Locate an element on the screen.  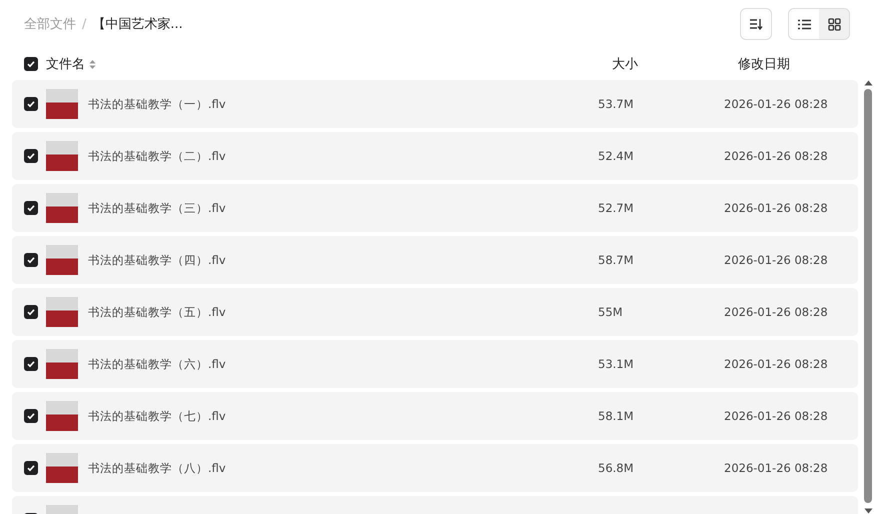
sort-icon is located at coordinates (756, 24).